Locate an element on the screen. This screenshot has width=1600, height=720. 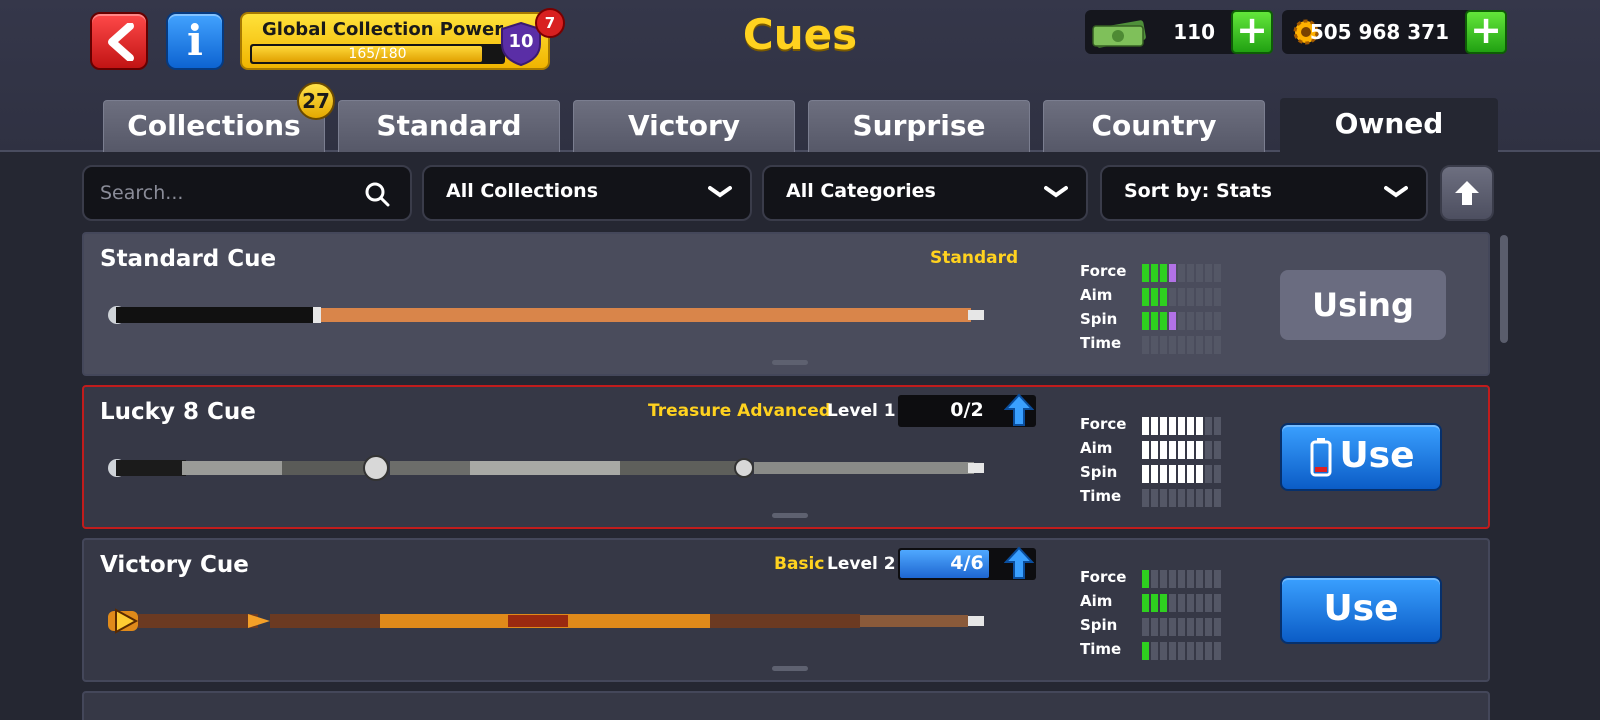
info-icon: i is located at coordinates (195, 40).